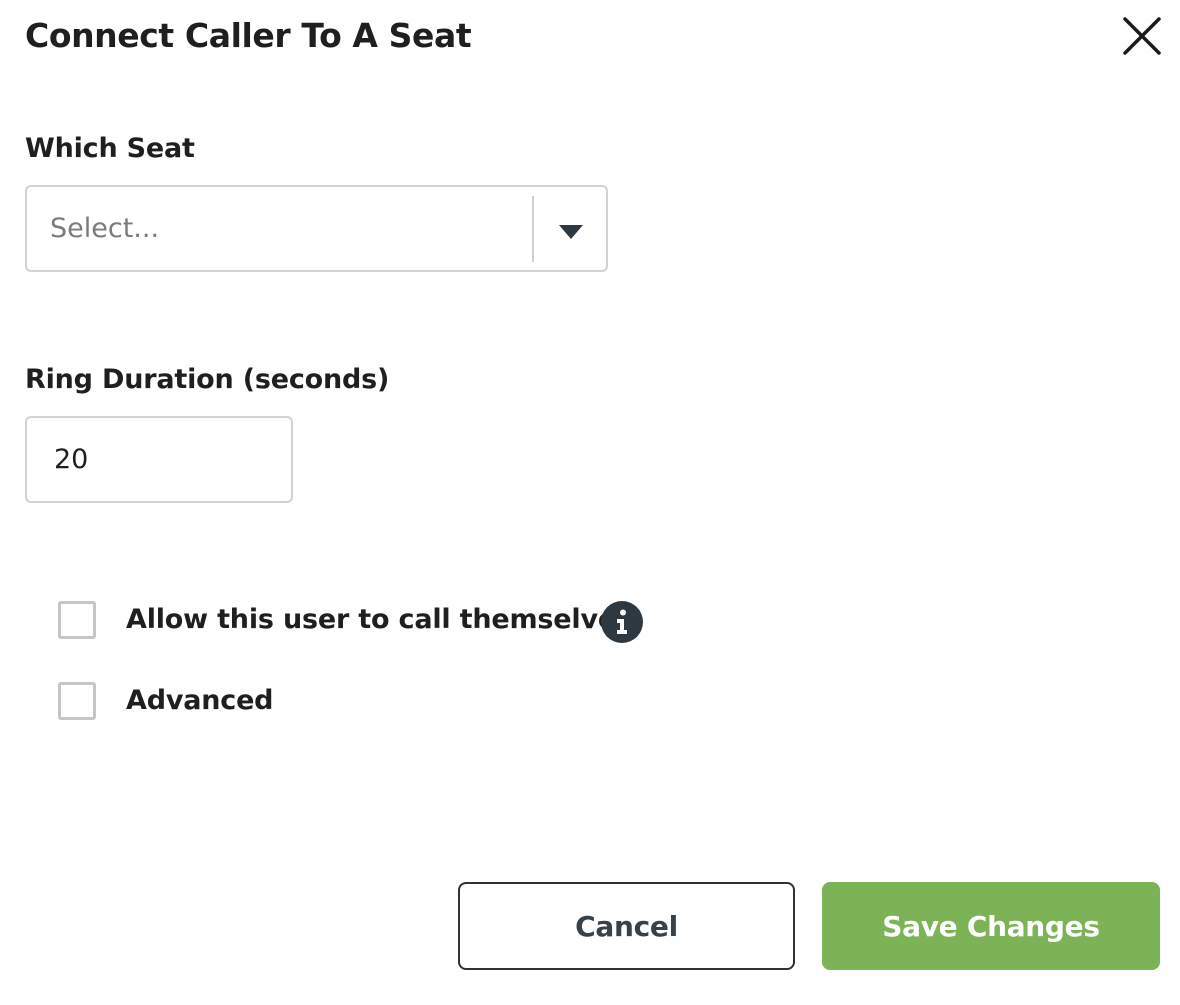 This screenshot has width=1180, height=1005. Describe the element at coordinates (571, 234) in the screenshot. I see `caret-down-icon` at that location.